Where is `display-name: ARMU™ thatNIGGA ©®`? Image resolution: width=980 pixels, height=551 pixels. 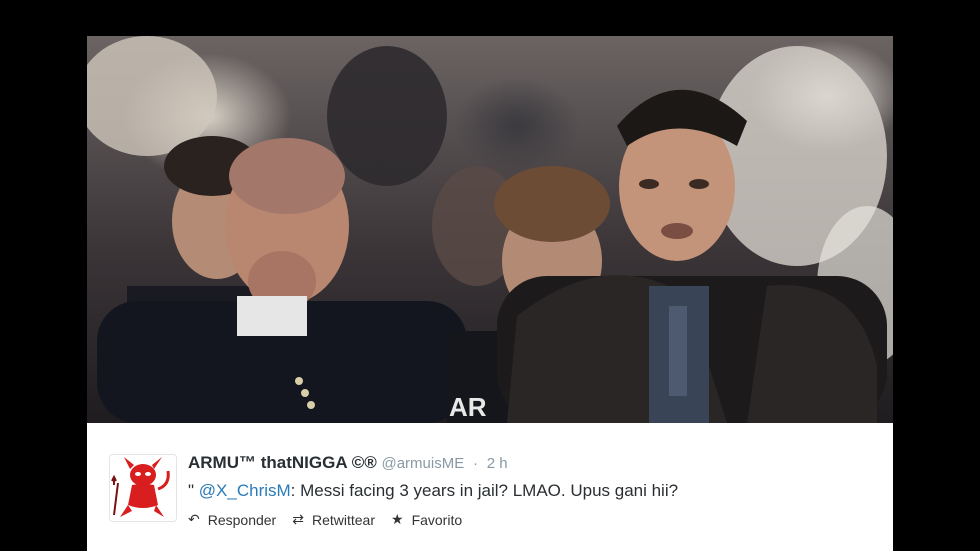
display-name: ARMU™ thatNIGGA ©® is located at coordinates (282, 462).